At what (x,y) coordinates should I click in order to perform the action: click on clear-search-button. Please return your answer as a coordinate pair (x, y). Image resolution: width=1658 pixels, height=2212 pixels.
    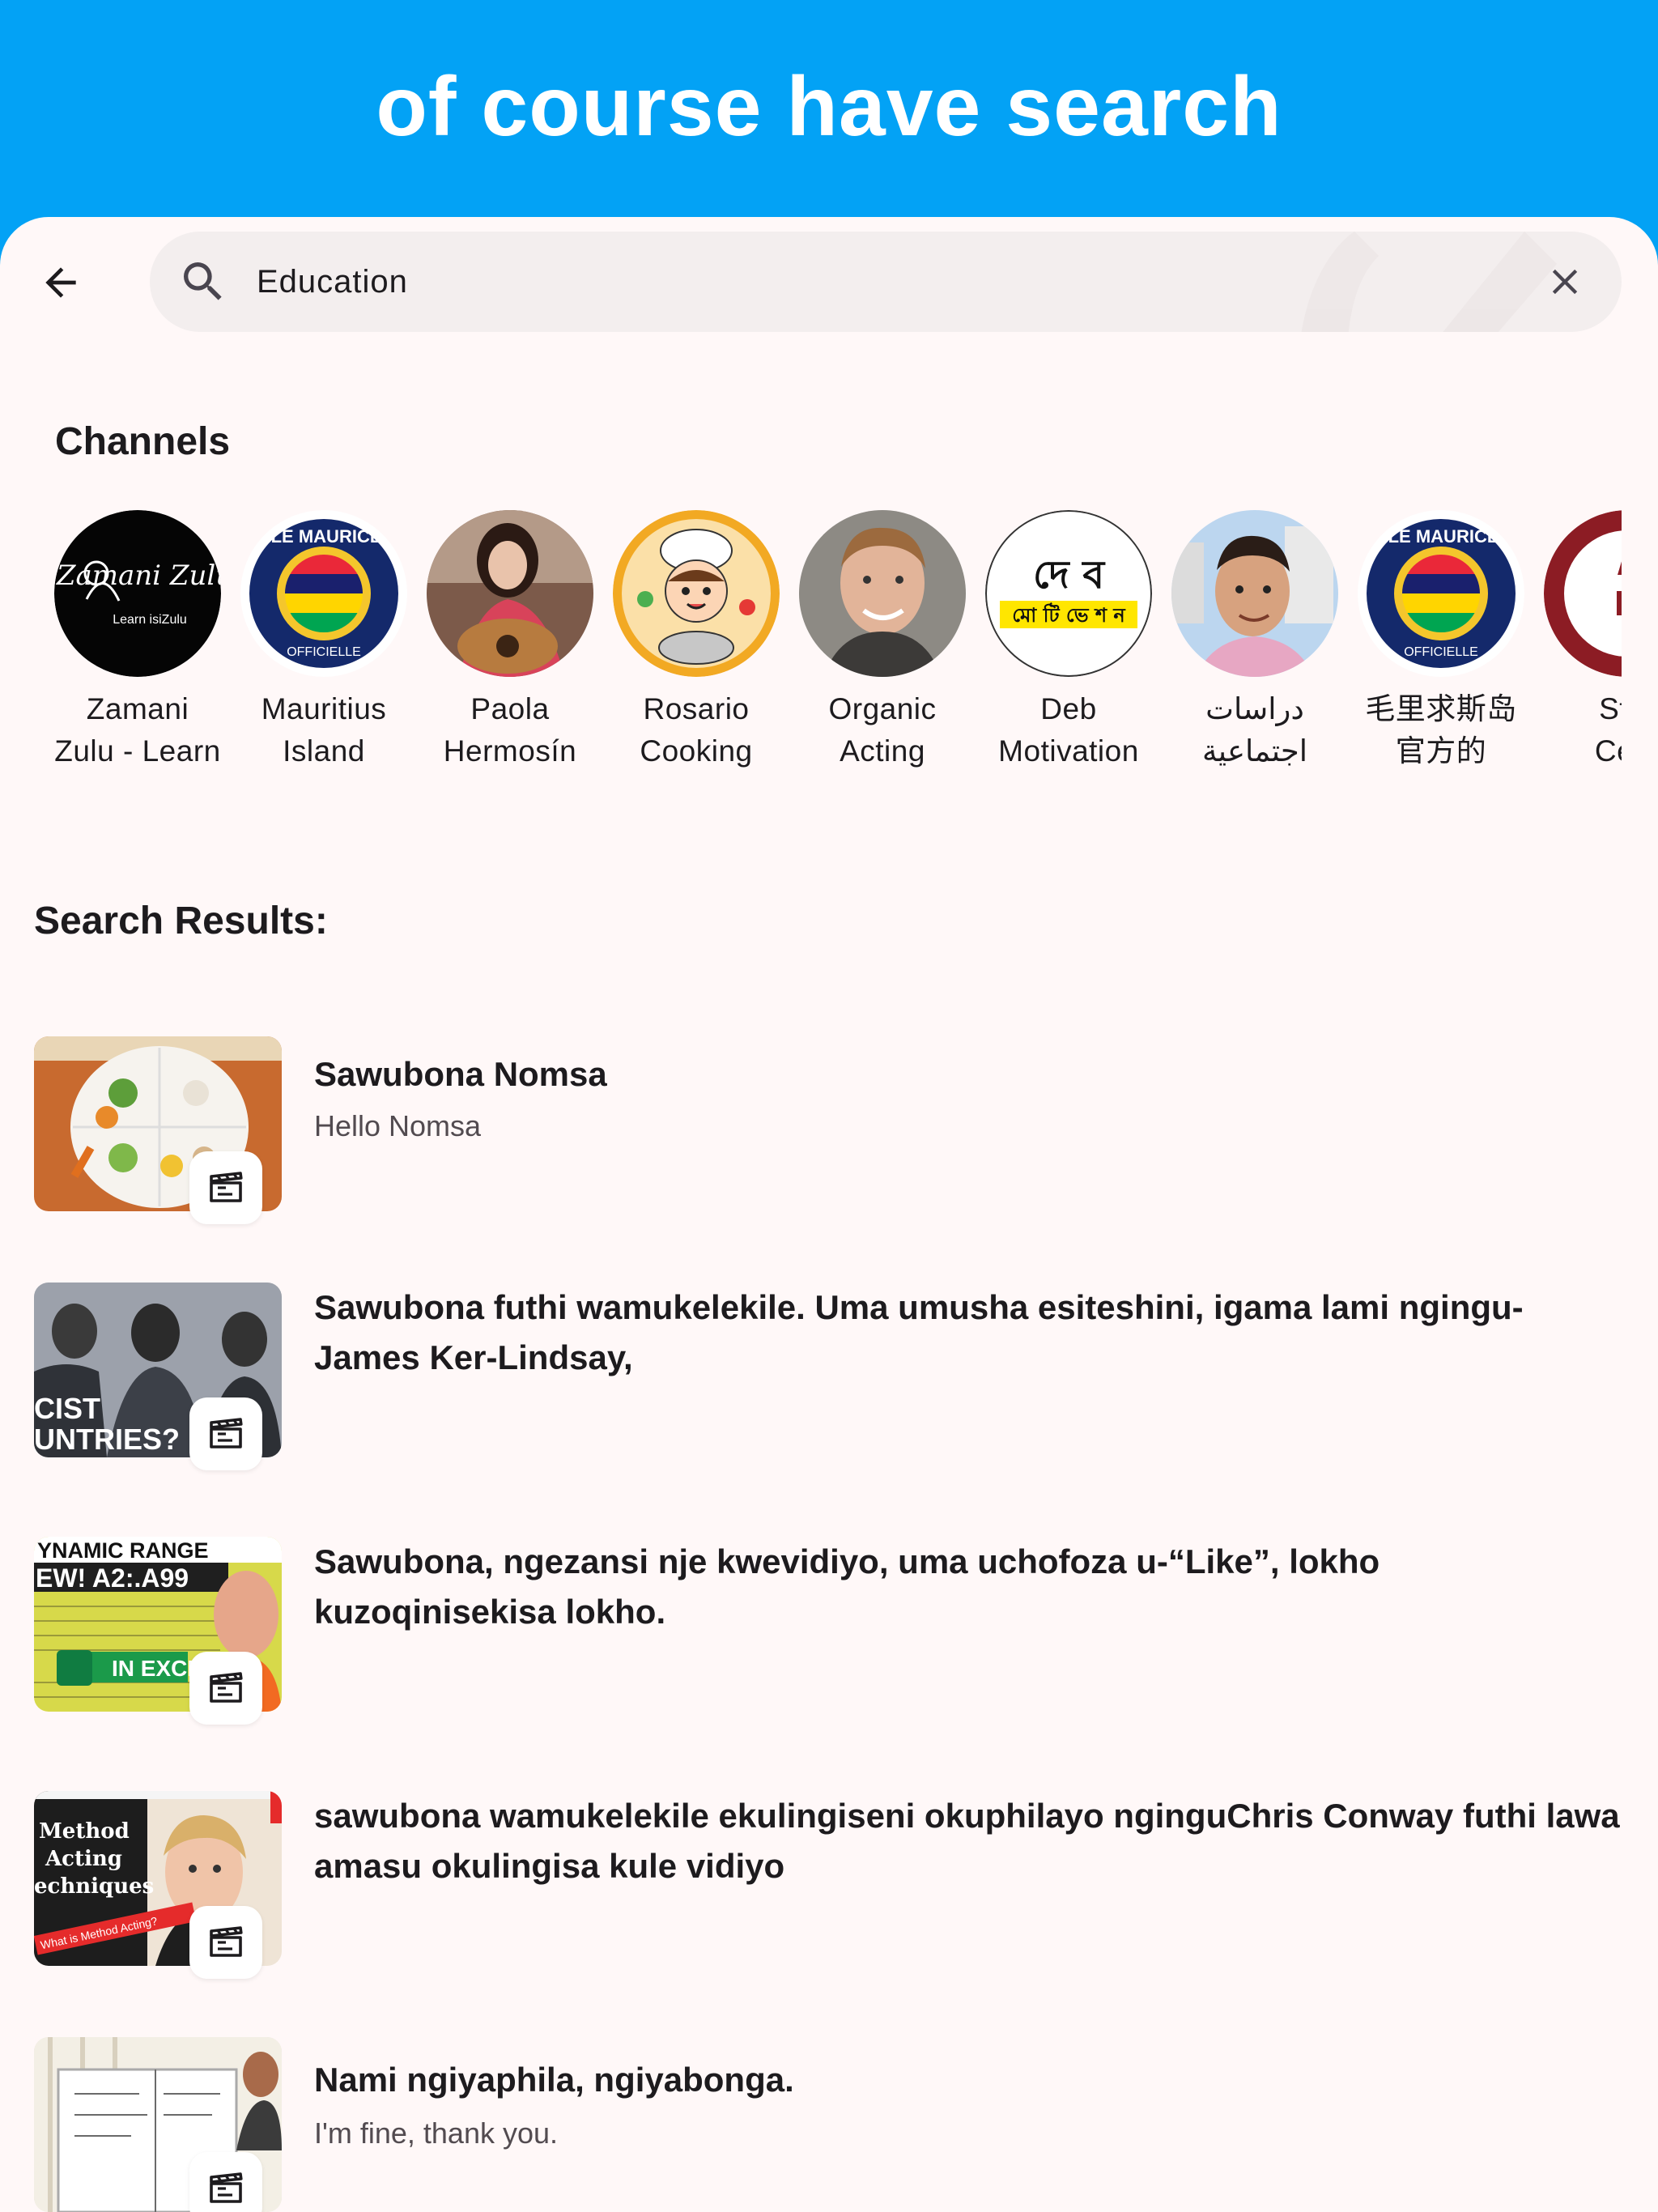
    Looking at the image, I should click on (1565, 282).